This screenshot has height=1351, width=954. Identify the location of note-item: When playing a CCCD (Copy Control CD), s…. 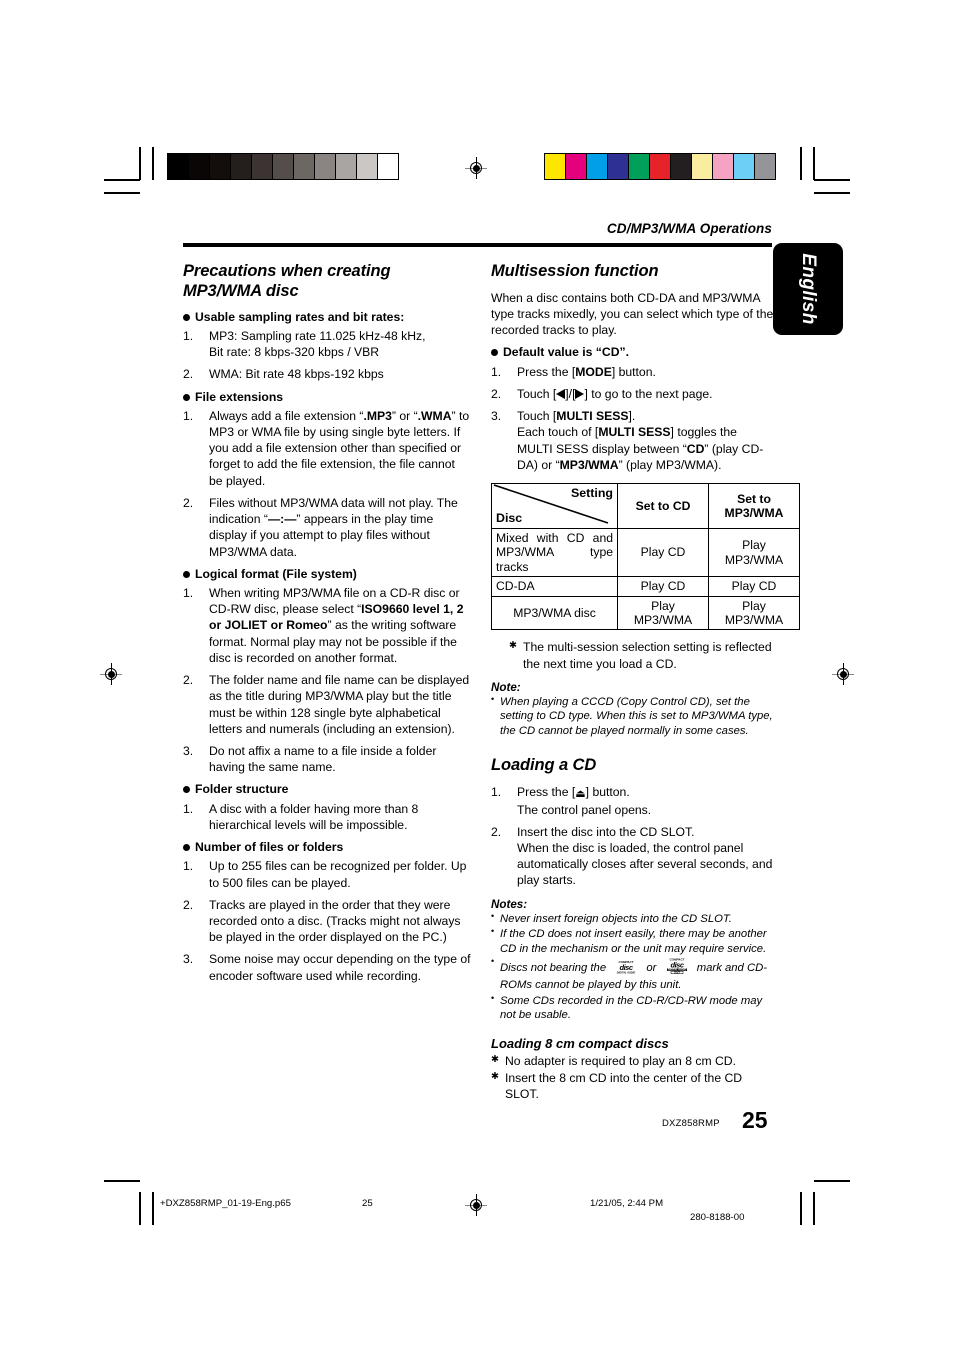
(632, 716).